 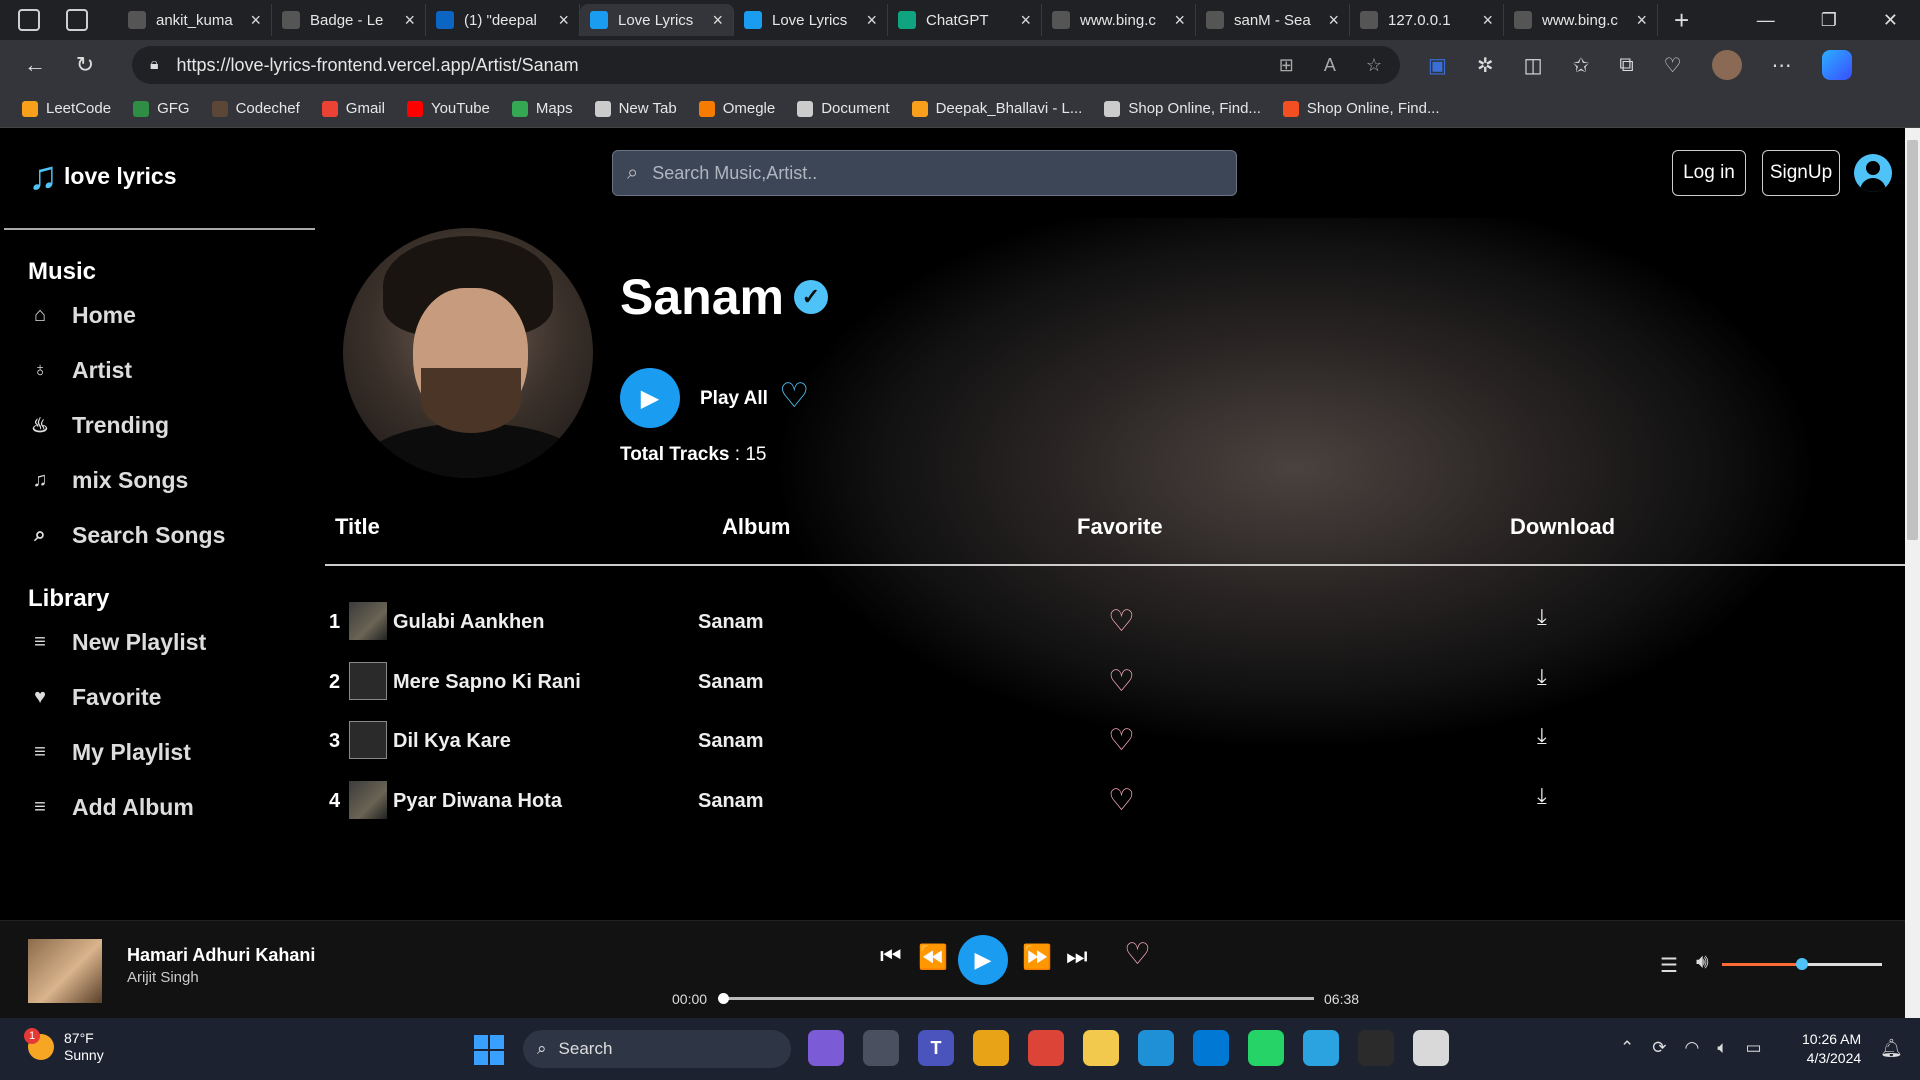 What do you see at coordinates (1273, 20) in the screenshot?
I see `browser-tab: sanM - Sea ×` at bounding box center [1273, 20].